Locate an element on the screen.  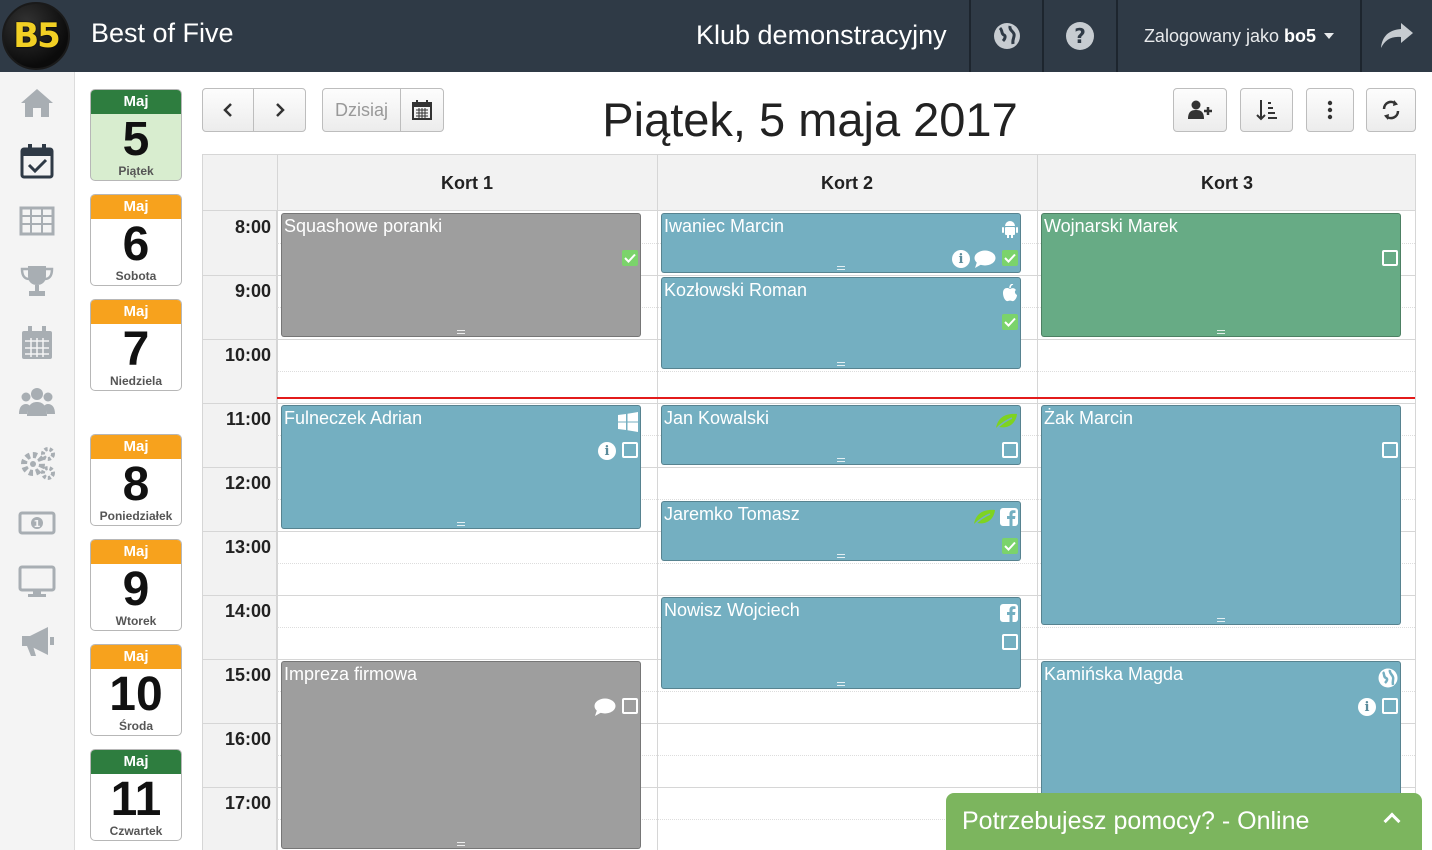
add-player-button is located at coordinates (1200, 110).